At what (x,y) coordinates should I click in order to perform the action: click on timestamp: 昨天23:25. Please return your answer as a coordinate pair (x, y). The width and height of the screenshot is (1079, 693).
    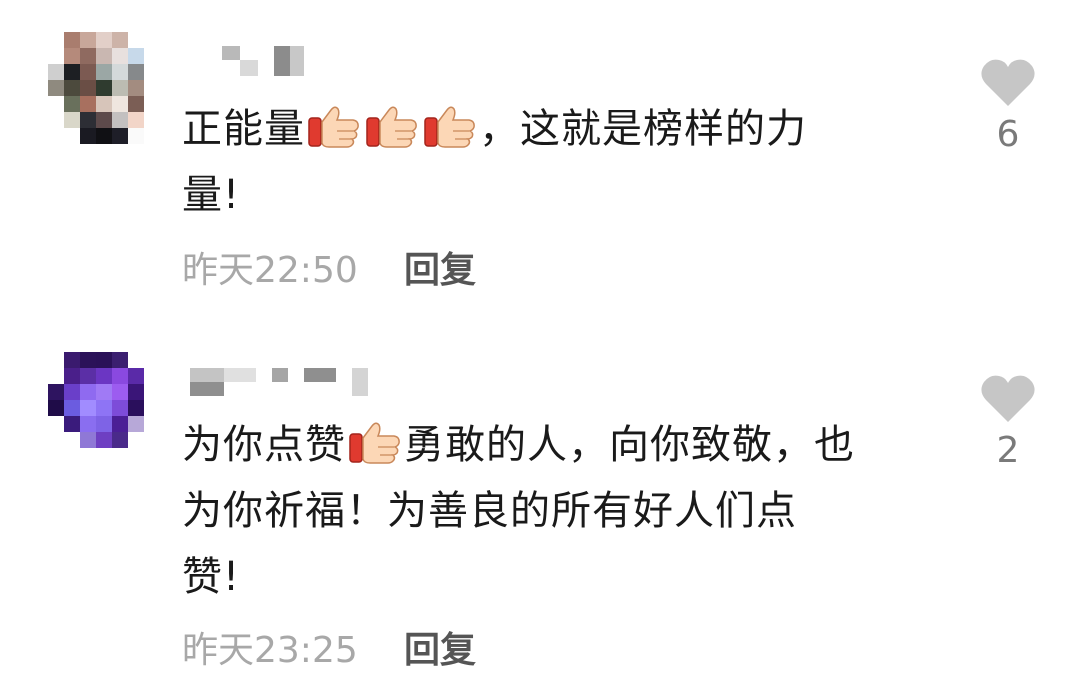
    Looking at the image, I should click on (270, 650).